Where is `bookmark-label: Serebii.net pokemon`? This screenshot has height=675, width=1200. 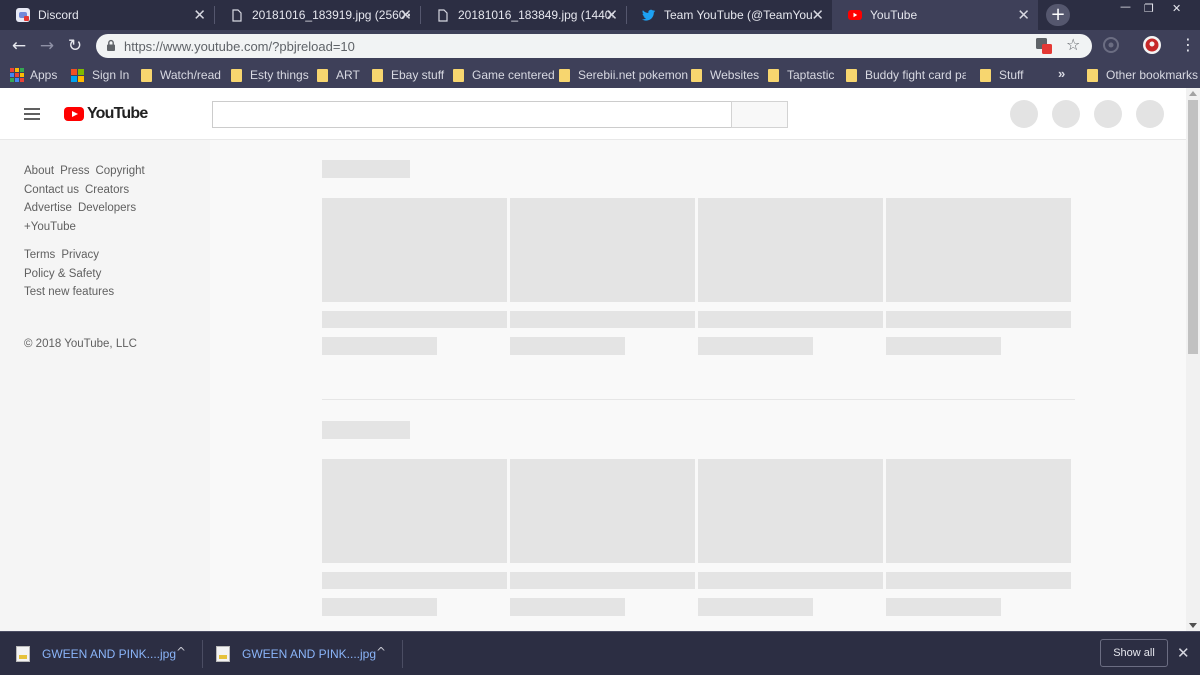
bookmark-label: Serebii.net pokemon is located at coordinates (633, 75).